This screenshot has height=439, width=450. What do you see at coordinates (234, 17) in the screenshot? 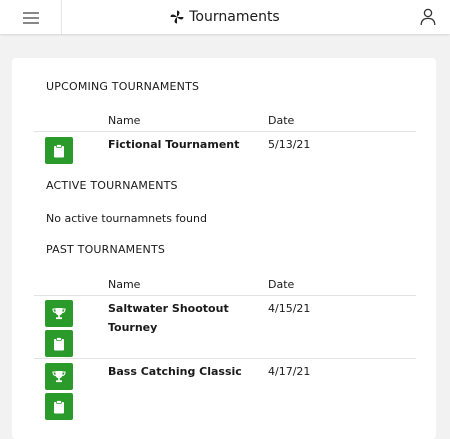
I see `page-title: Tournaments` at bounding box center [234, 17].